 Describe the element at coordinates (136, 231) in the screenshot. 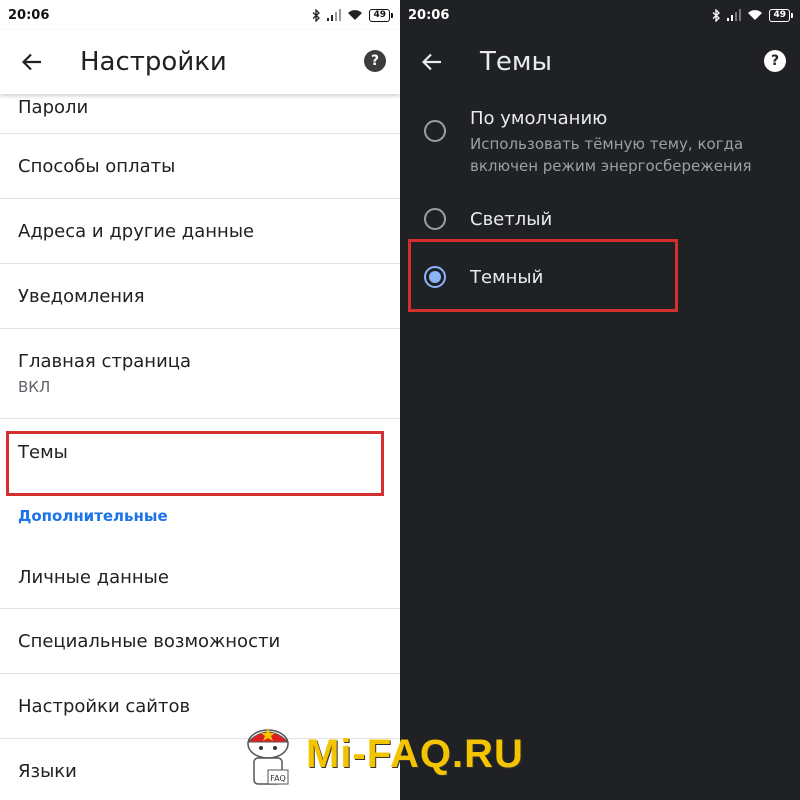

I see `item-label: Адреса и другие данные` at that location.